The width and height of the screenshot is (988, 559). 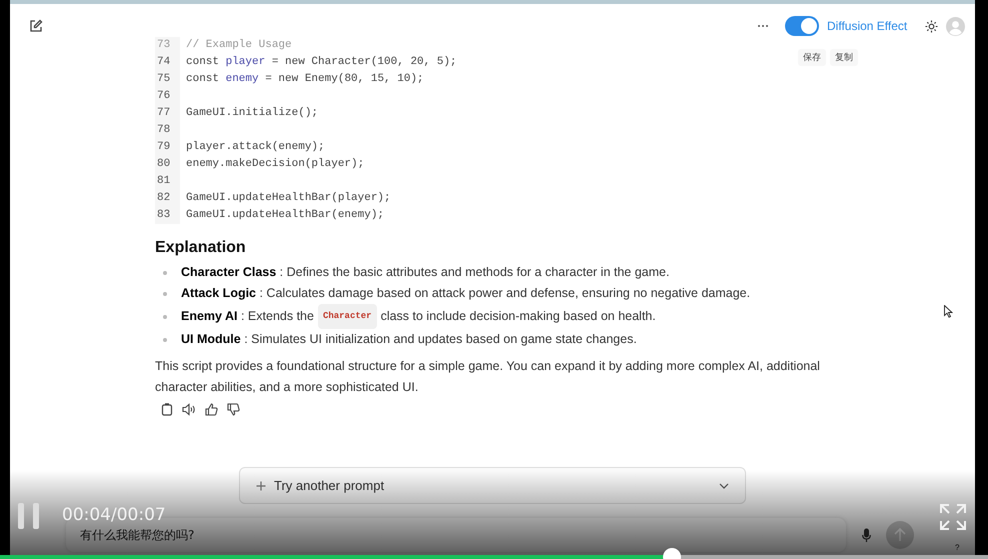 What do you see at coordinates (492, 485) in the screenshot?
I see `prompt-dropdown: Try another prompt` at bounding box center [492, 485].